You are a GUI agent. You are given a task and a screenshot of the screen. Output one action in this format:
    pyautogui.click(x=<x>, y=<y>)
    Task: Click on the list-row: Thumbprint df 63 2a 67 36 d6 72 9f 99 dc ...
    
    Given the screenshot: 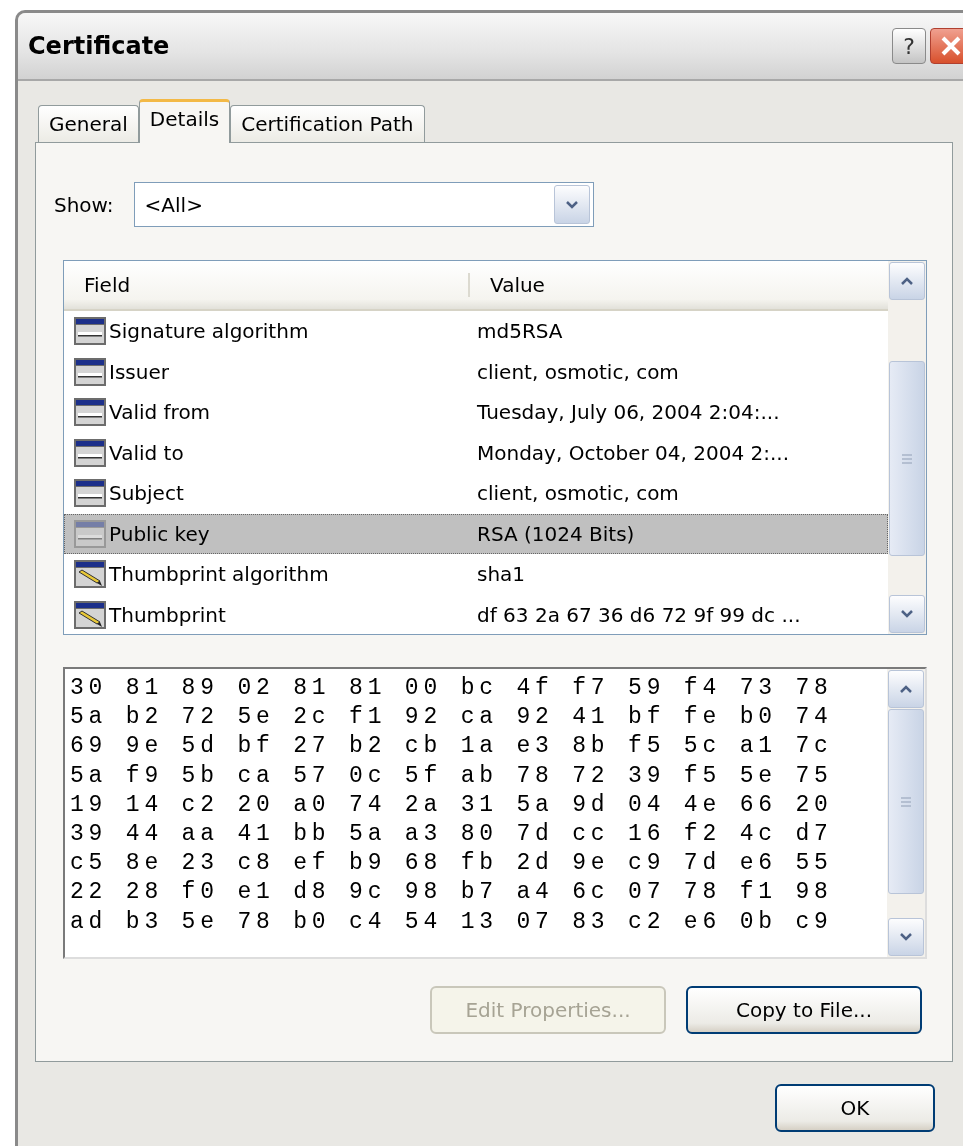 What is the action you would take?
    pyautogui.click(x=476, y=614)
    